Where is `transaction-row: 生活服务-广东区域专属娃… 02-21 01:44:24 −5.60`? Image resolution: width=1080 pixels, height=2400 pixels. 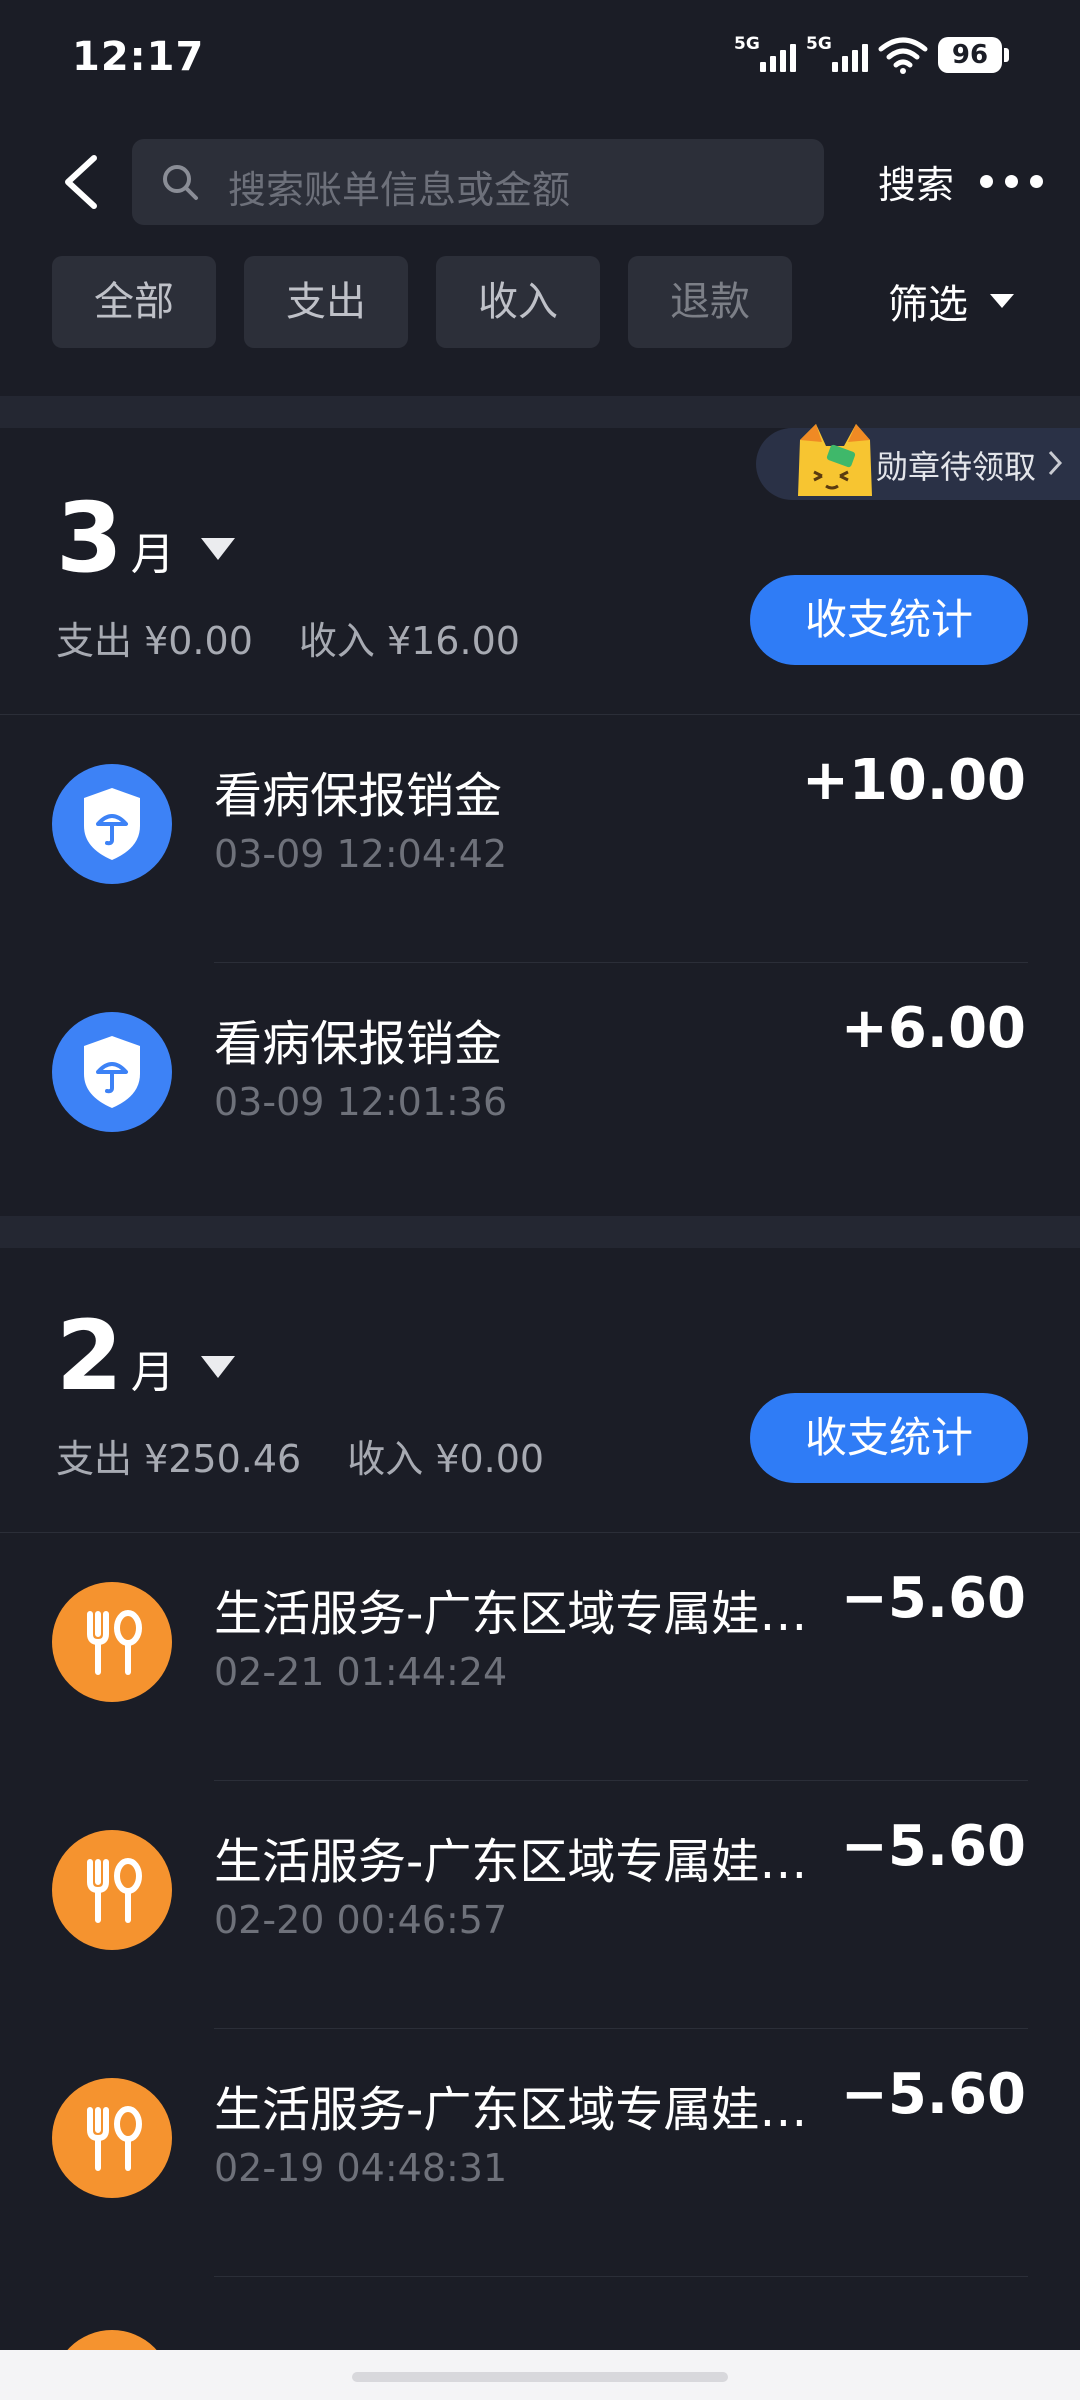
transaction-row: 生活服务-广东区域专属娃… 02-21 01:44:24 −5.60 is located at coordinates (540, 1658).